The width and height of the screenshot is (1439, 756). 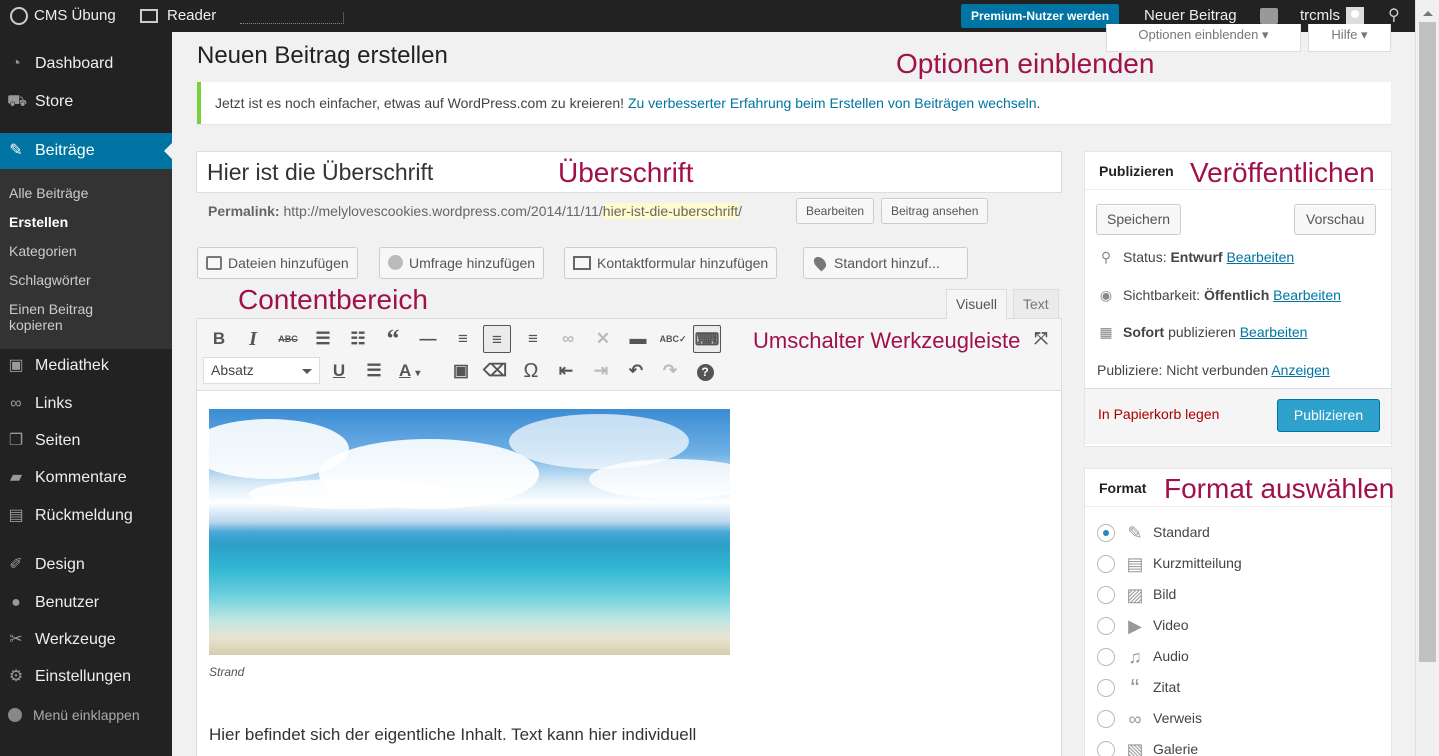 I want to click on submenu-copy-post: Einen Beitrag kopieren, so click(x=55, y=317).